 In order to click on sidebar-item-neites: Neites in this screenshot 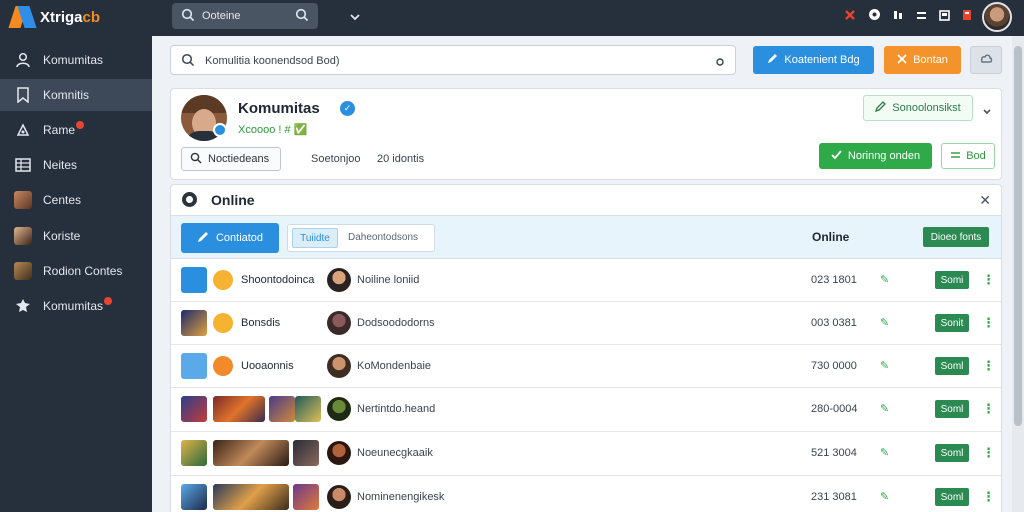, I will do `click(76, 165)`.